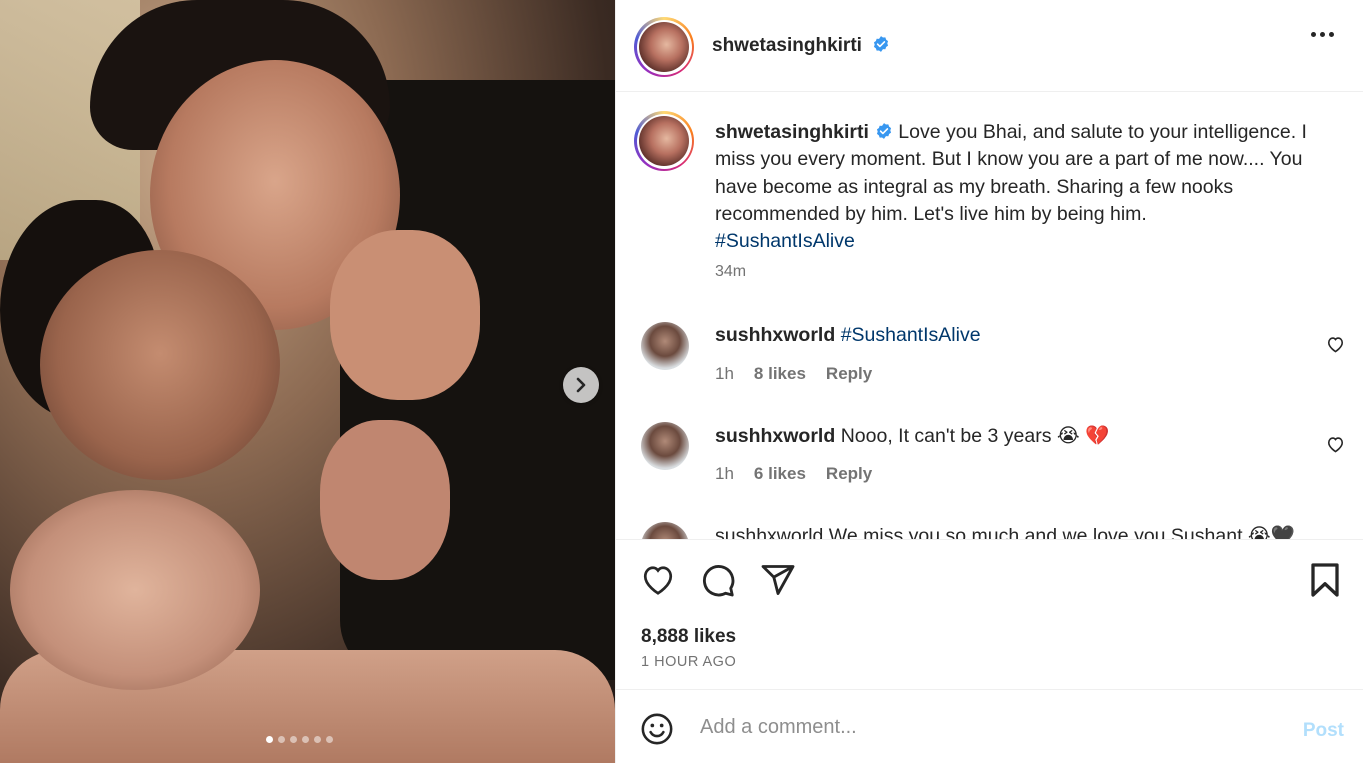  What do you see at coordinates (299, 739) in the screenshot?
I see `carousel-indicator` at bounding box center [299, 739].